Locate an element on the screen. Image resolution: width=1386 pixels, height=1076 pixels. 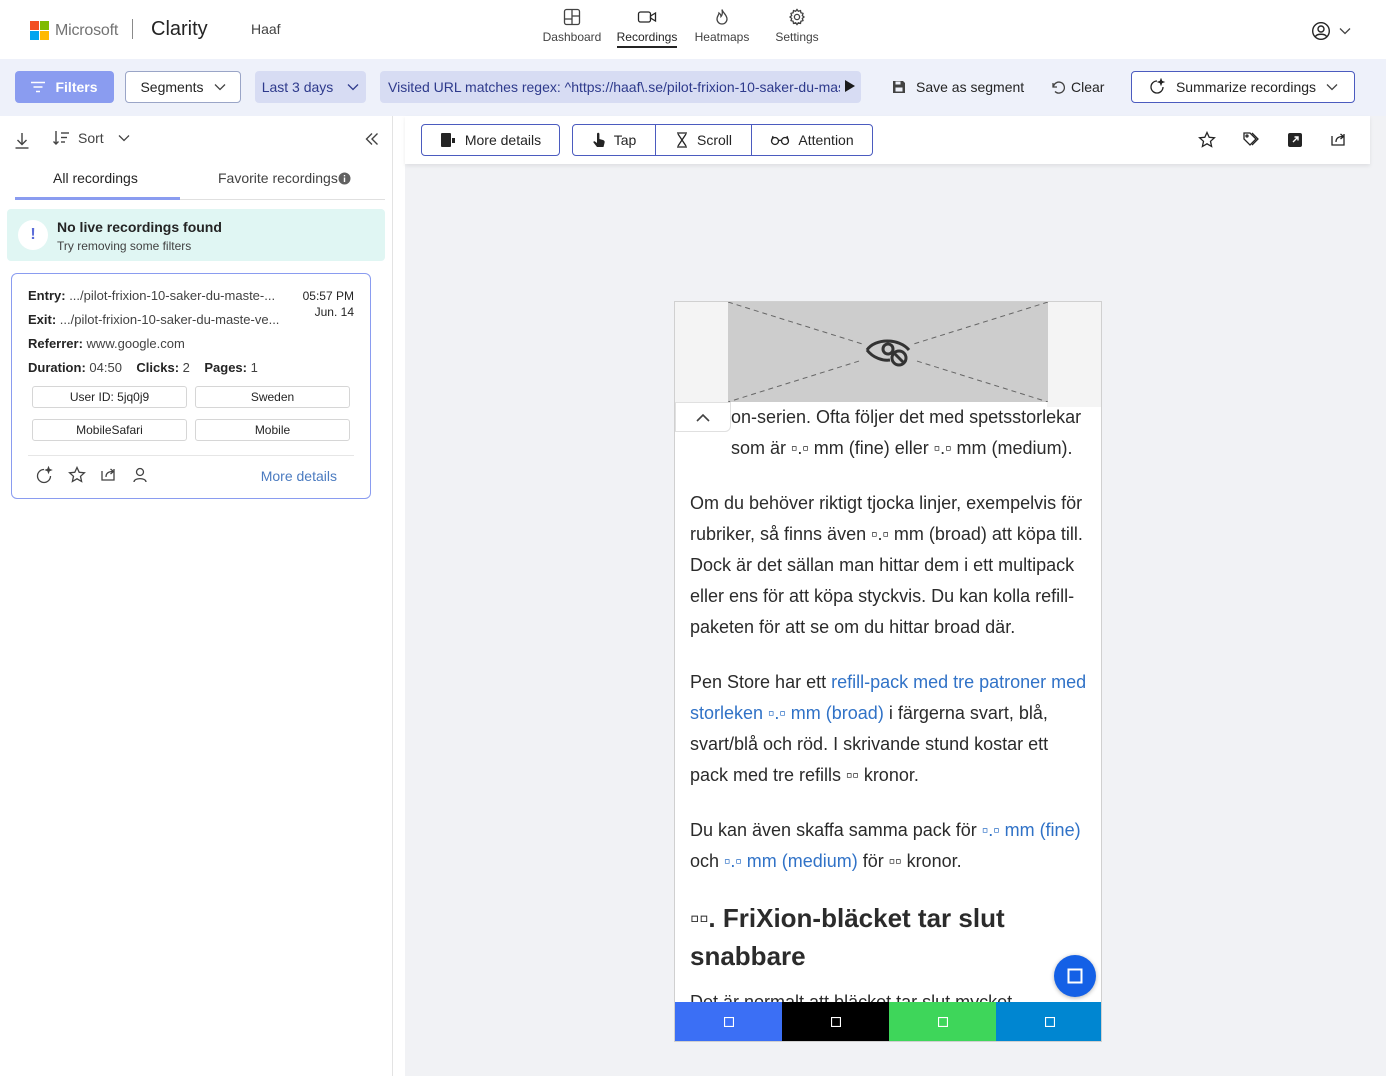
tab-favorite-recordings: Favorite recordings is located at coordinates (278, 178).